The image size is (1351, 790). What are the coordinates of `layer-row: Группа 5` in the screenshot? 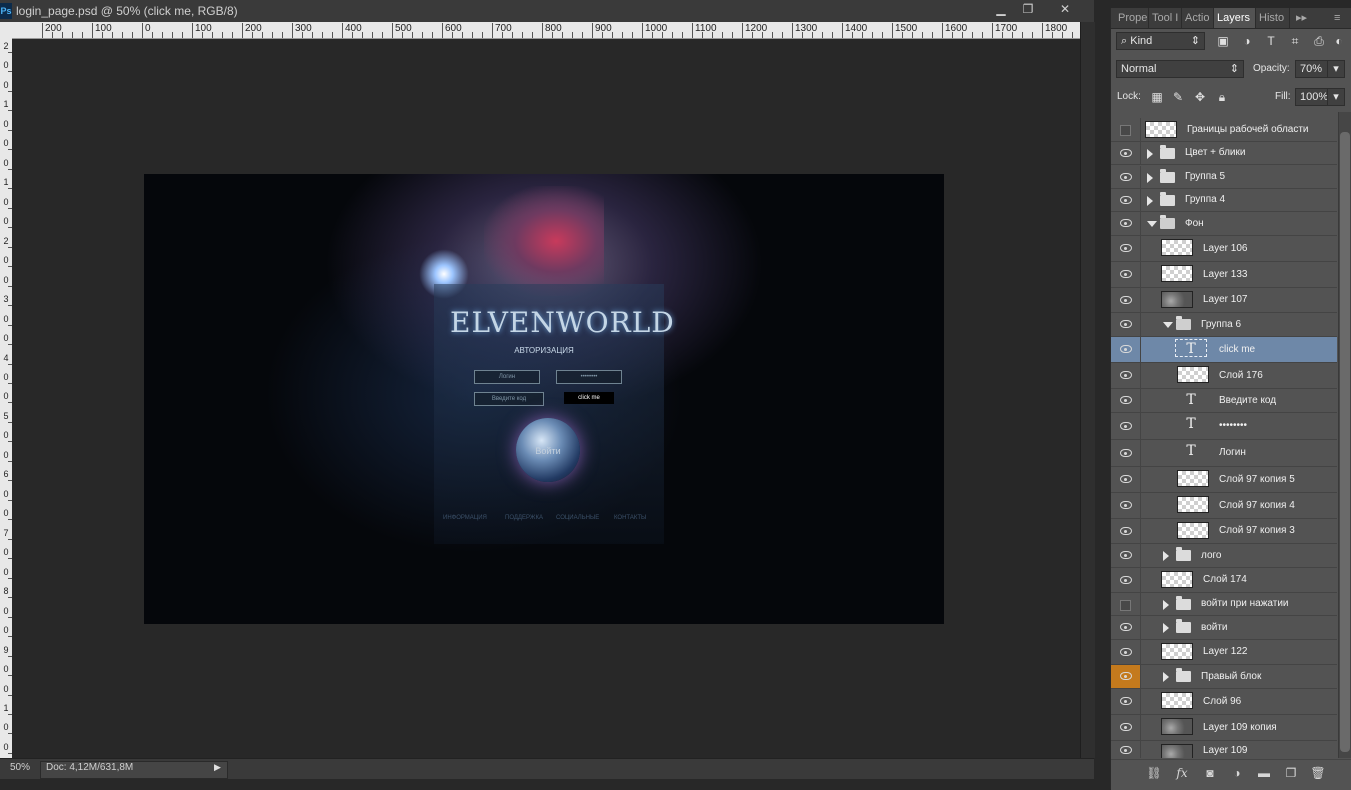 It's located at (1224, 177).